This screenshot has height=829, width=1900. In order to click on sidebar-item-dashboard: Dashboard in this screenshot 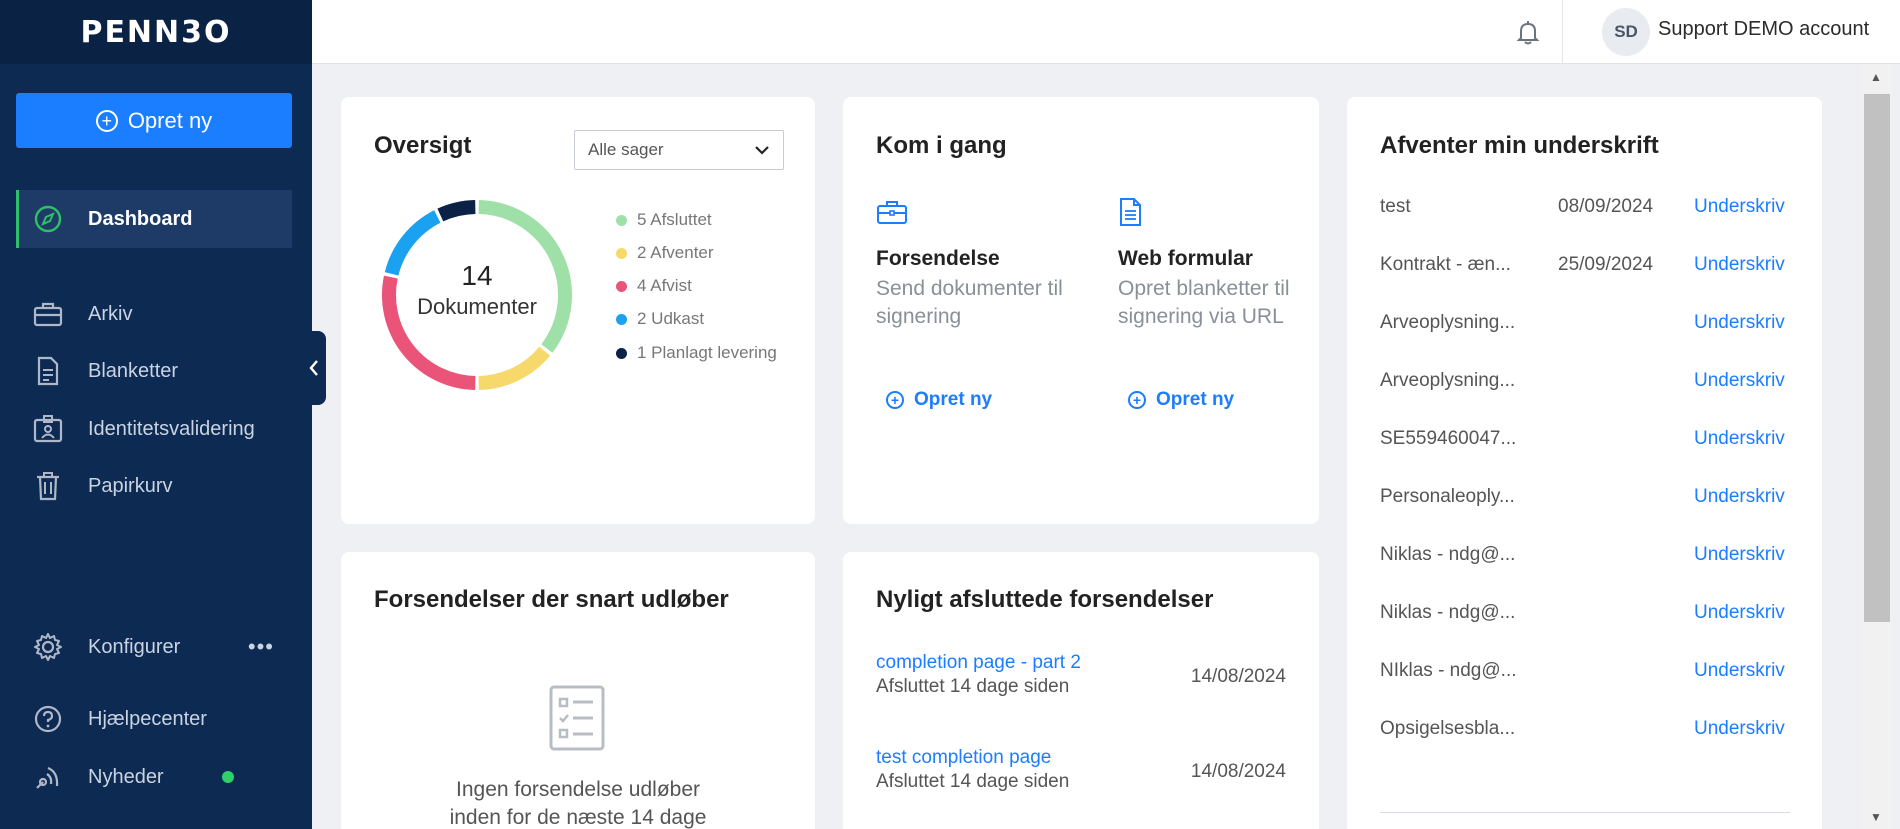, I will do `click(154, 219)`.